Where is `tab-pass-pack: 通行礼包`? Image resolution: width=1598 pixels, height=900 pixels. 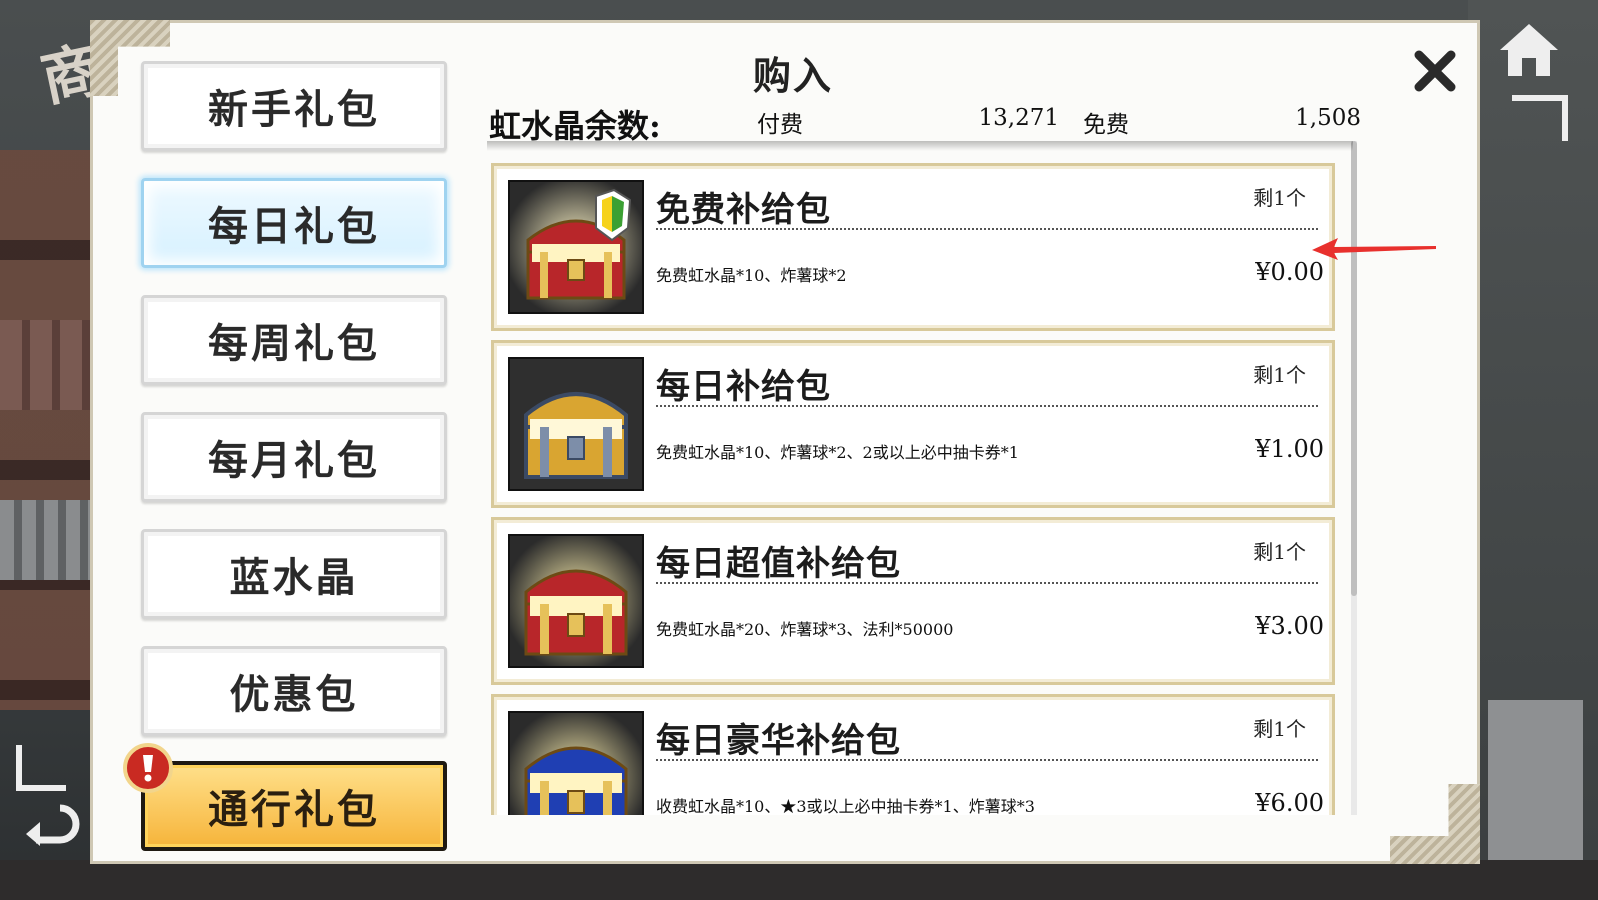
tab-pass-pack: 通行礼包 is located at coordinates (285, 797).